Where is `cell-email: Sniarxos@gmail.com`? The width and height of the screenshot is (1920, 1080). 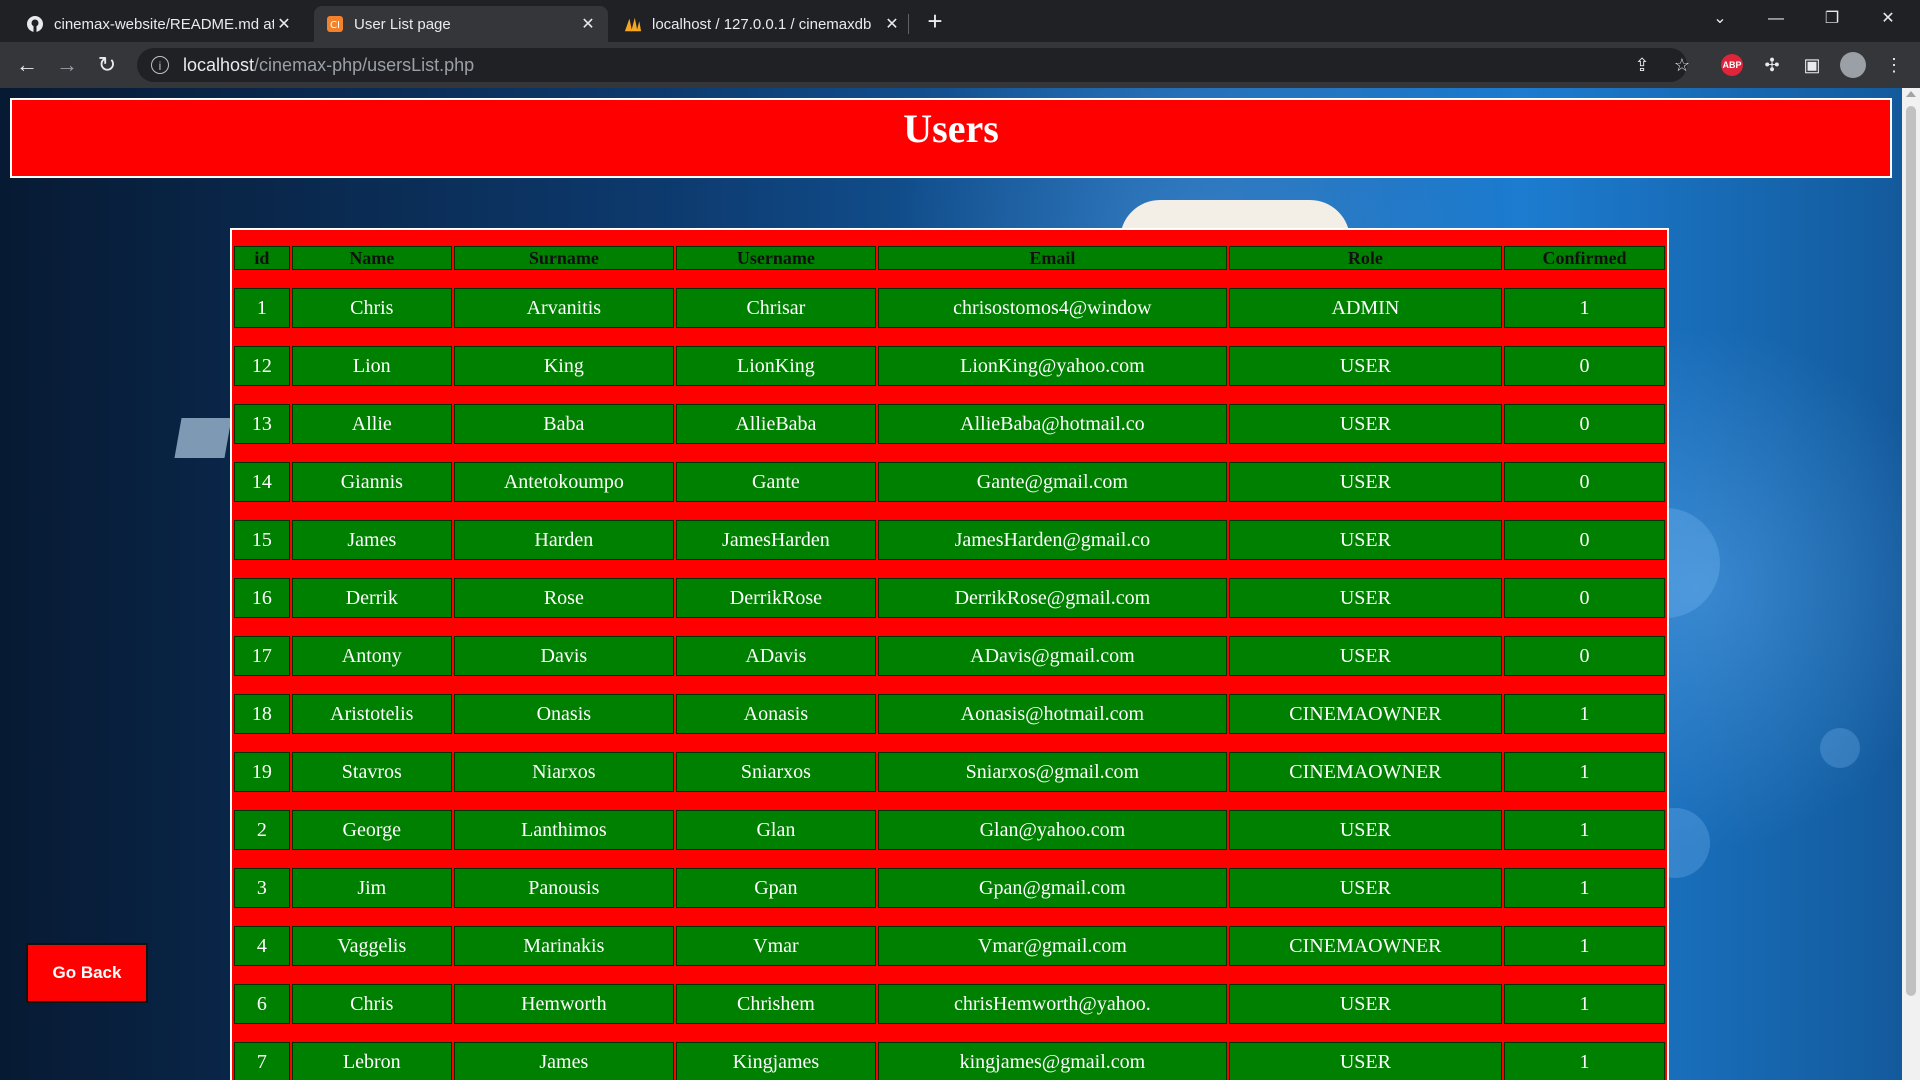 cell-email: Sniarxos@gmail.com is located at coordinates (1052, 772).